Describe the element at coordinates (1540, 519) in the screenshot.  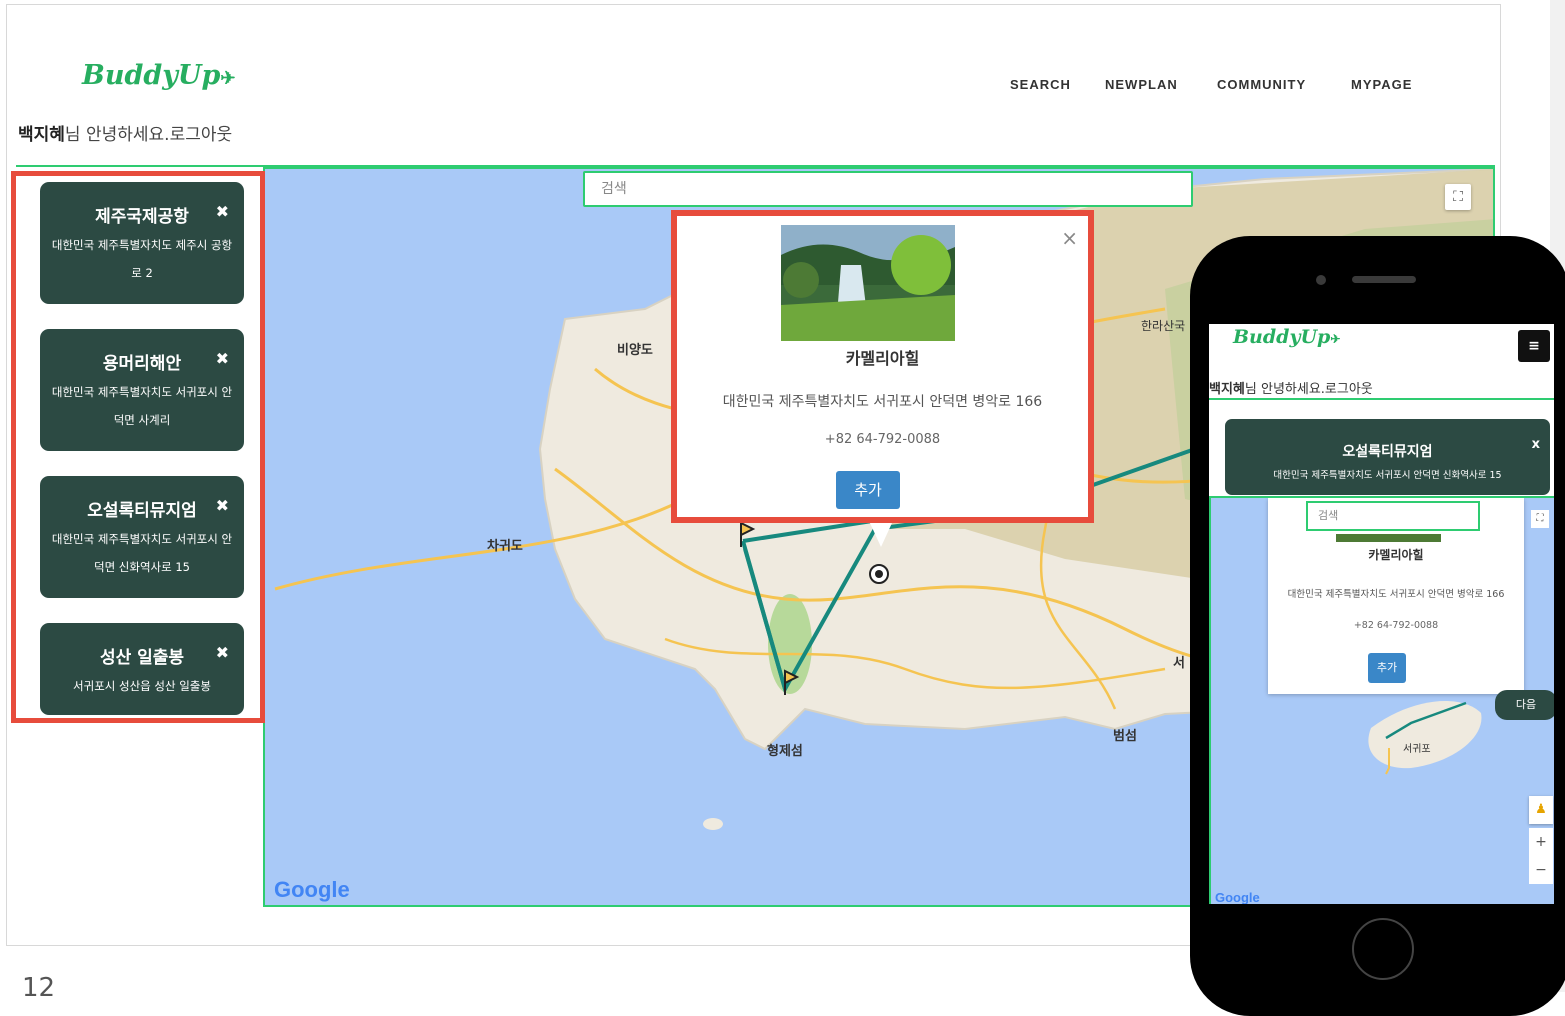
I see `mobile-fullscreen-icon: ⛶` at that location.